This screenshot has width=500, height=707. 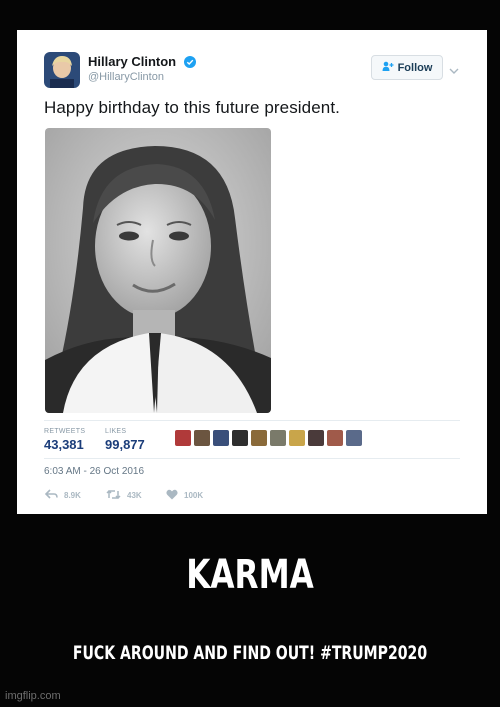 I want to click on retweet-count: 43K, so click(x=134, y=495).